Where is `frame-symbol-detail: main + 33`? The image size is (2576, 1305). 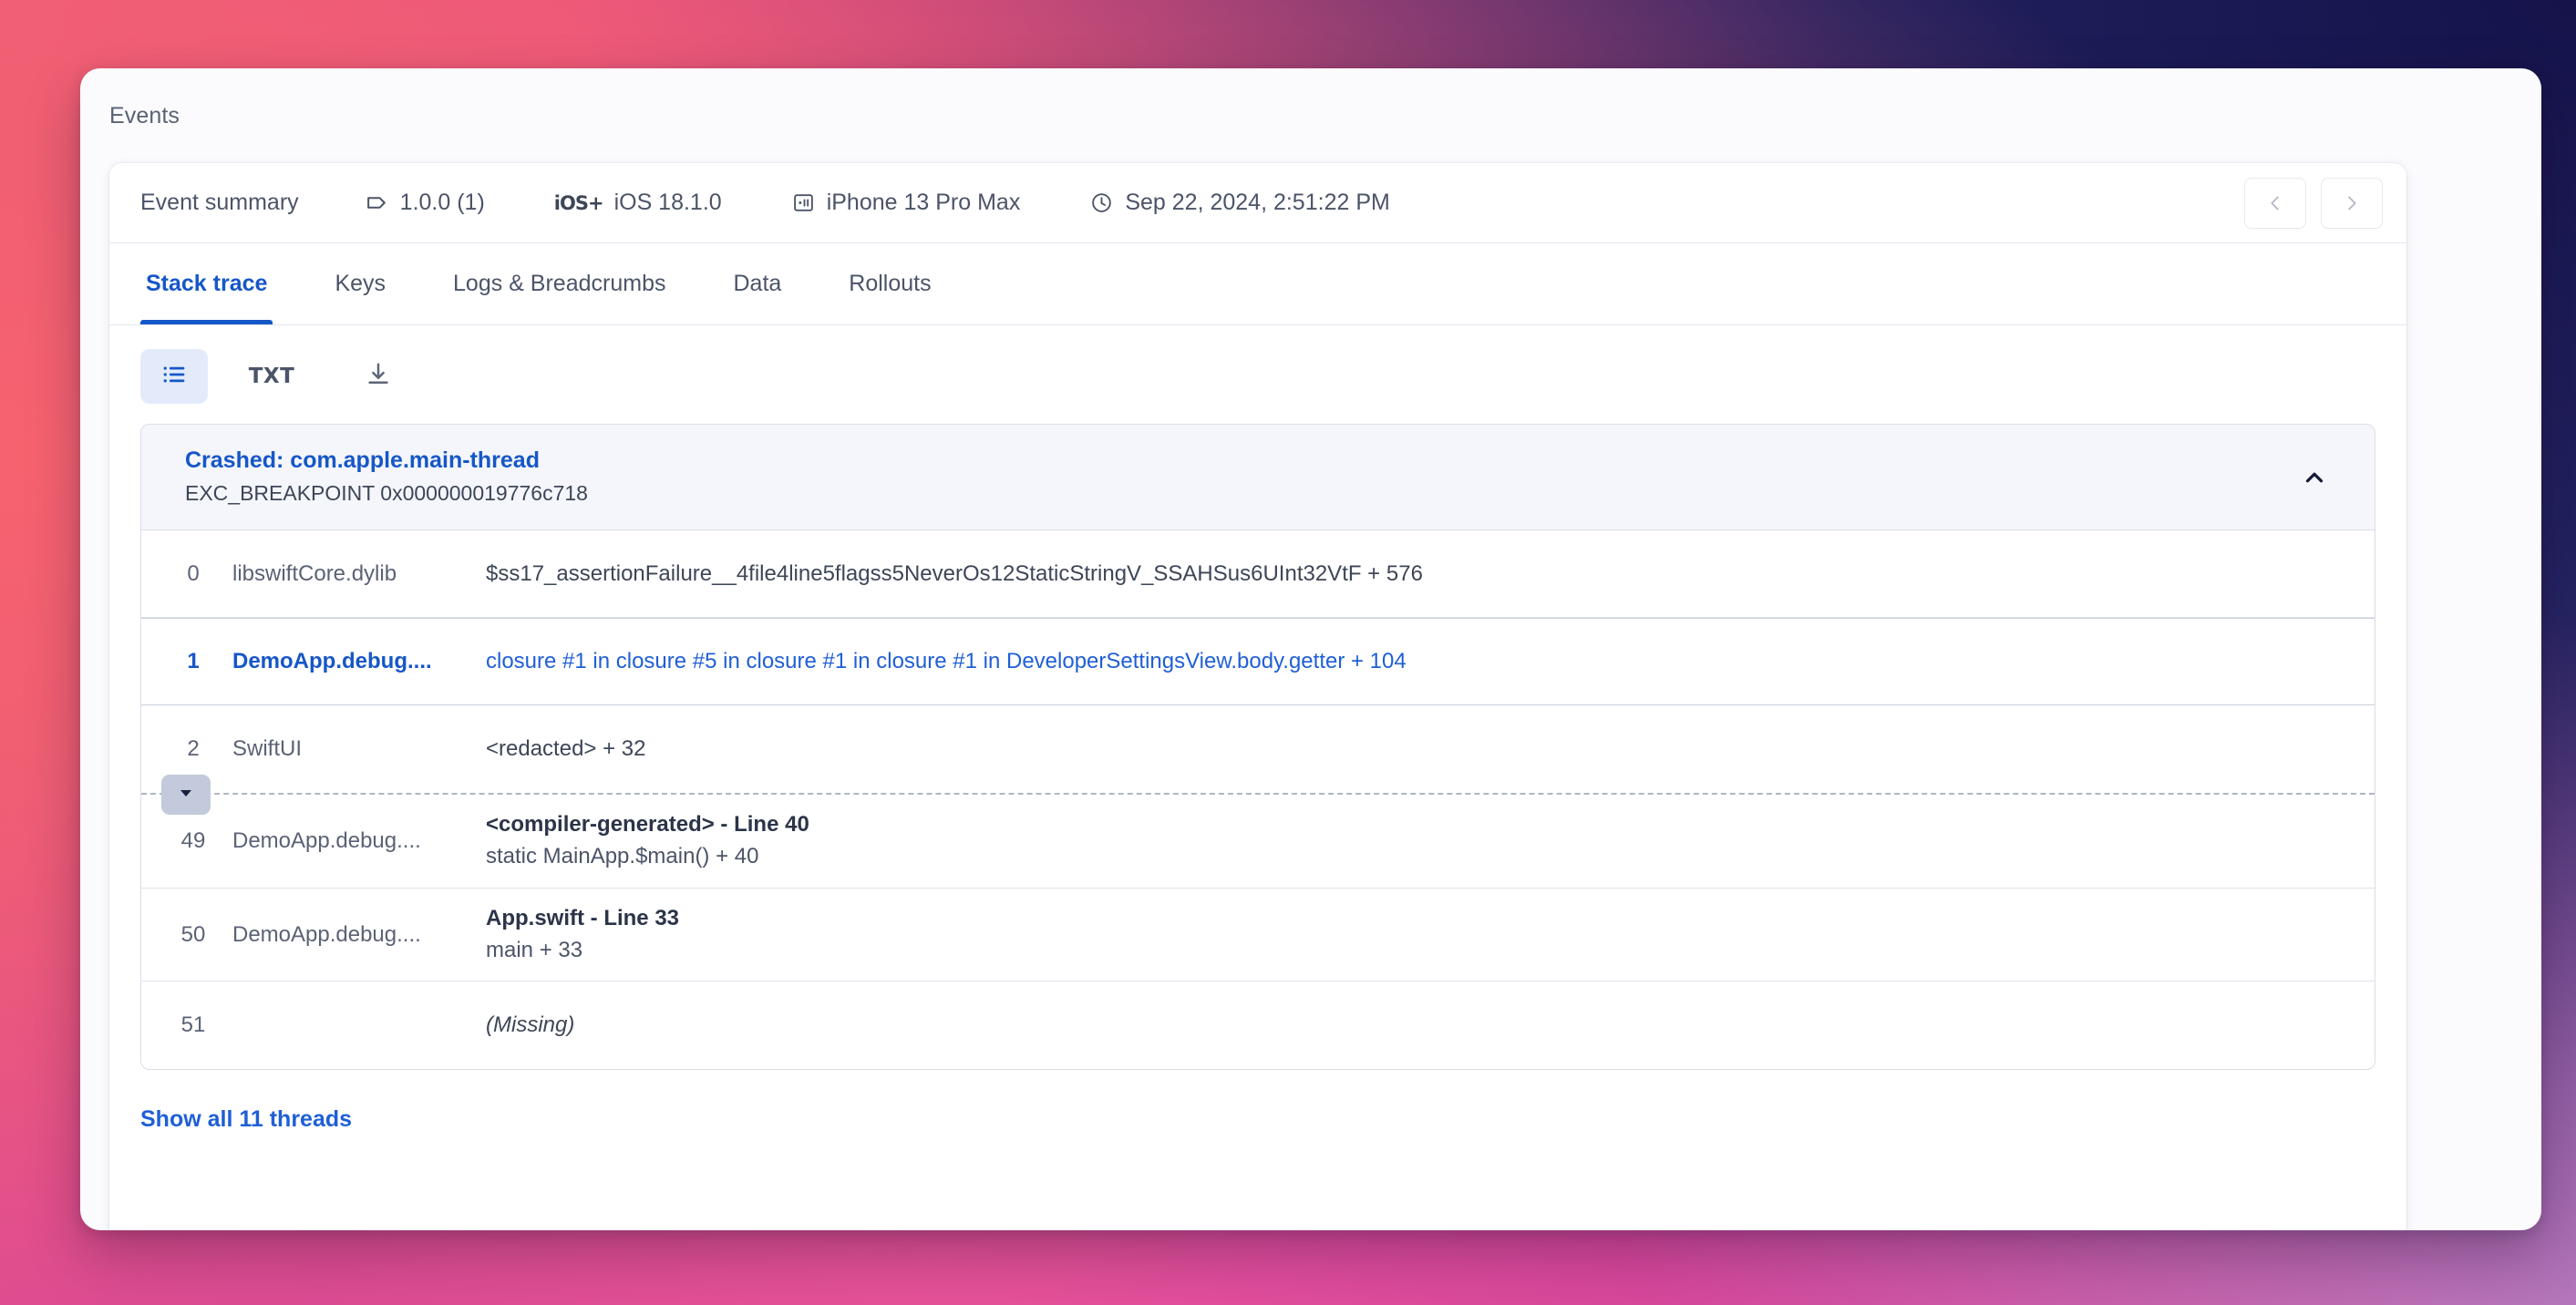
frame-symbol-detail: main + 33 is located at coordinates (534, 949).